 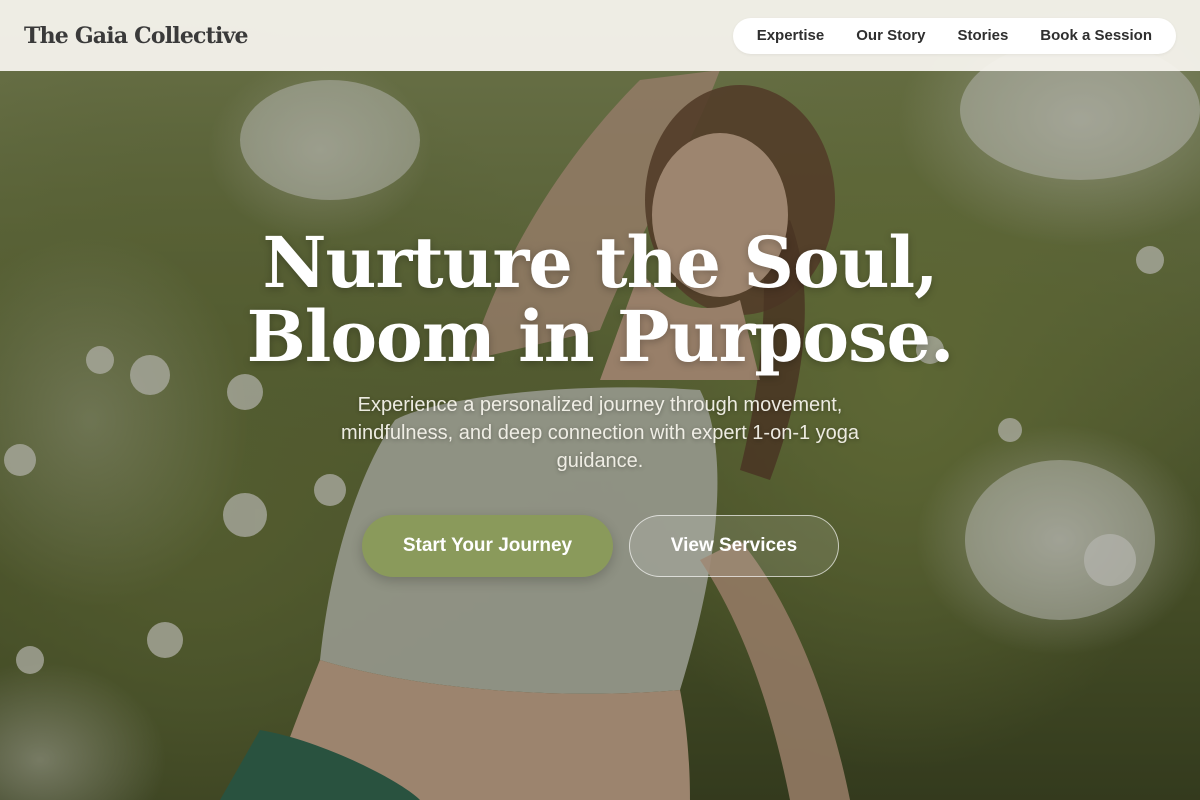 What do you see at coordinates (734, 546) in the screenshot?
I see `view-services-button: View Services` at bounding box center [734, 546].